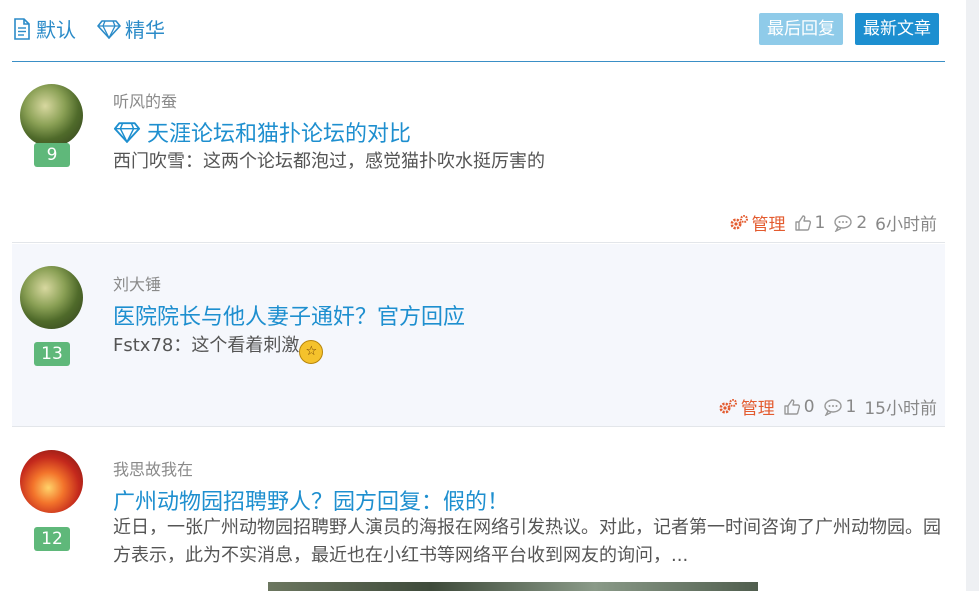 Image resolution: width=979 pixels, height=591 pixels. I want to click on like-button: 1, so click(810, 222).